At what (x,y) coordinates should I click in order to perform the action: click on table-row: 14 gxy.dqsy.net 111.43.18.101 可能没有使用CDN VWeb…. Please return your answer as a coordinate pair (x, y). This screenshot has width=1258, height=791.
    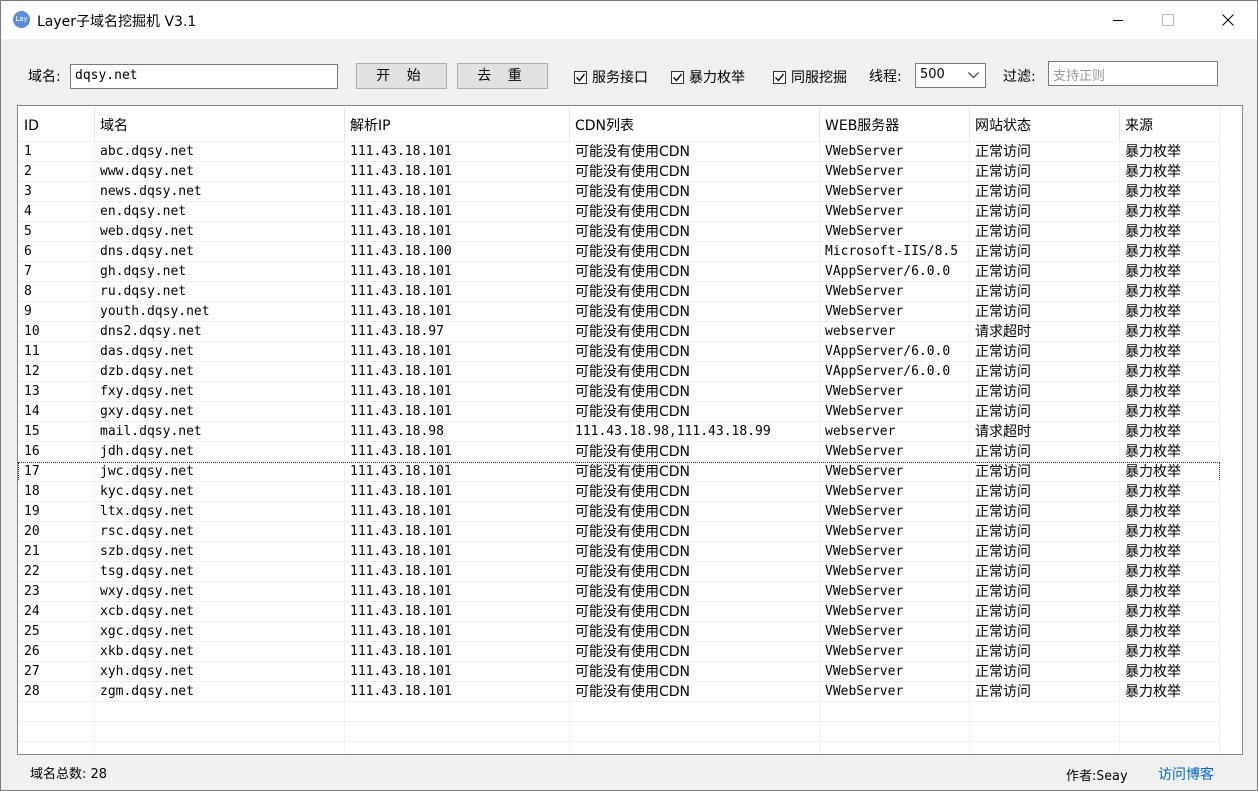
    Looking at the image, I should click on (619, 412).